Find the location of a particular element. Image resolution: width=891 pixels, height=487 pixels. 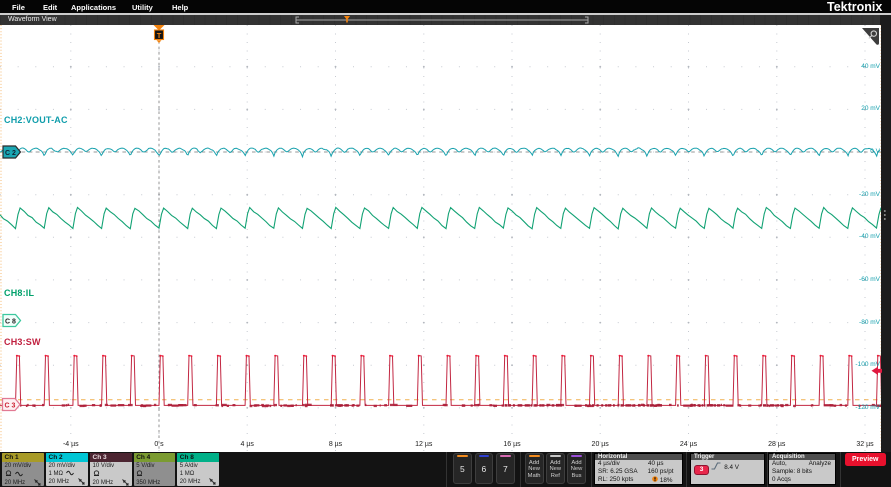

svg-text: C 8 is located at coordinates (10, 322).